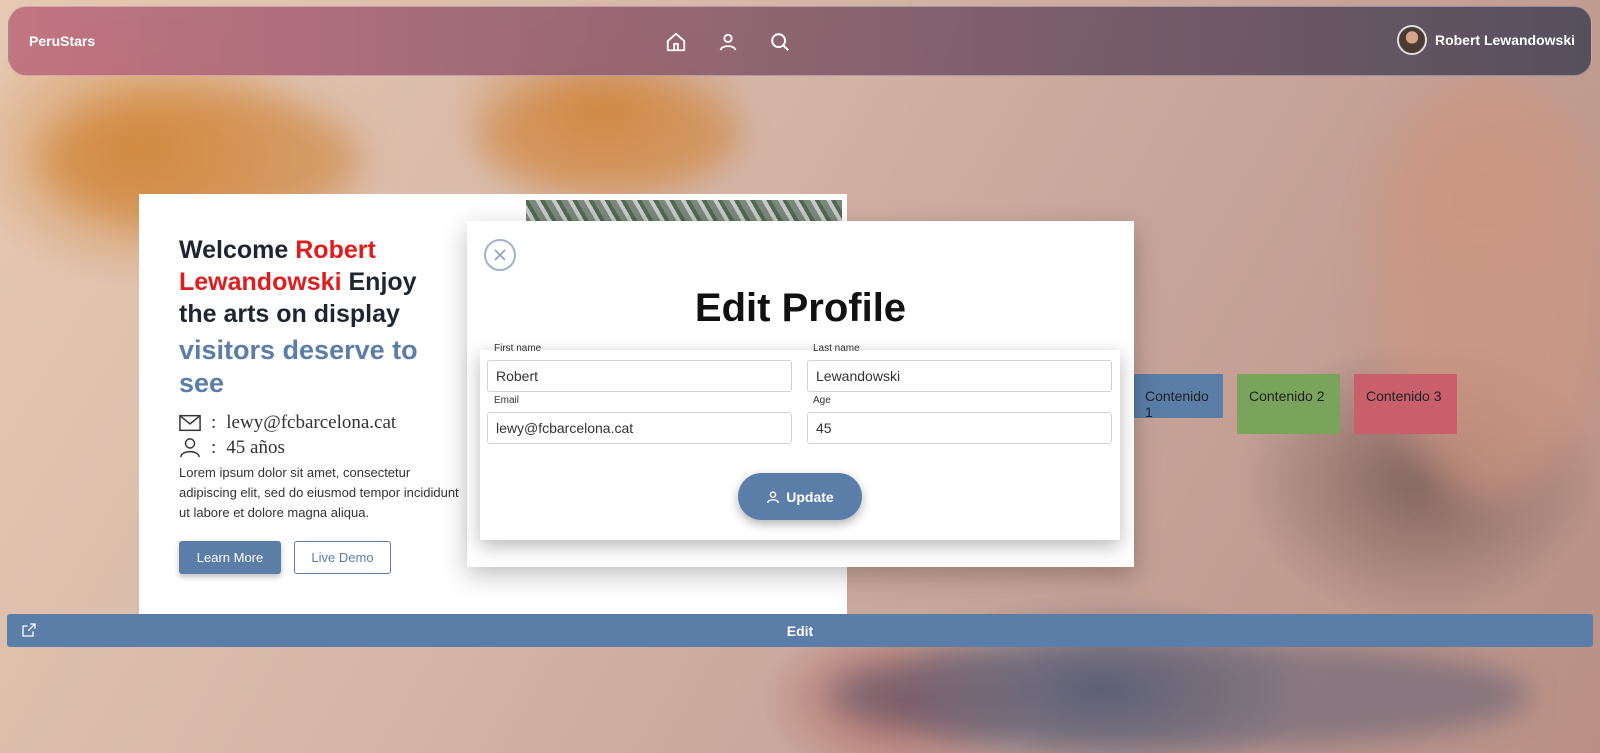 Image resolution: width=1600 pixels, height=753 pixels. Describe the element at coordinates (822, 400) in the screenshot. I see `age-label: Age` at that location.